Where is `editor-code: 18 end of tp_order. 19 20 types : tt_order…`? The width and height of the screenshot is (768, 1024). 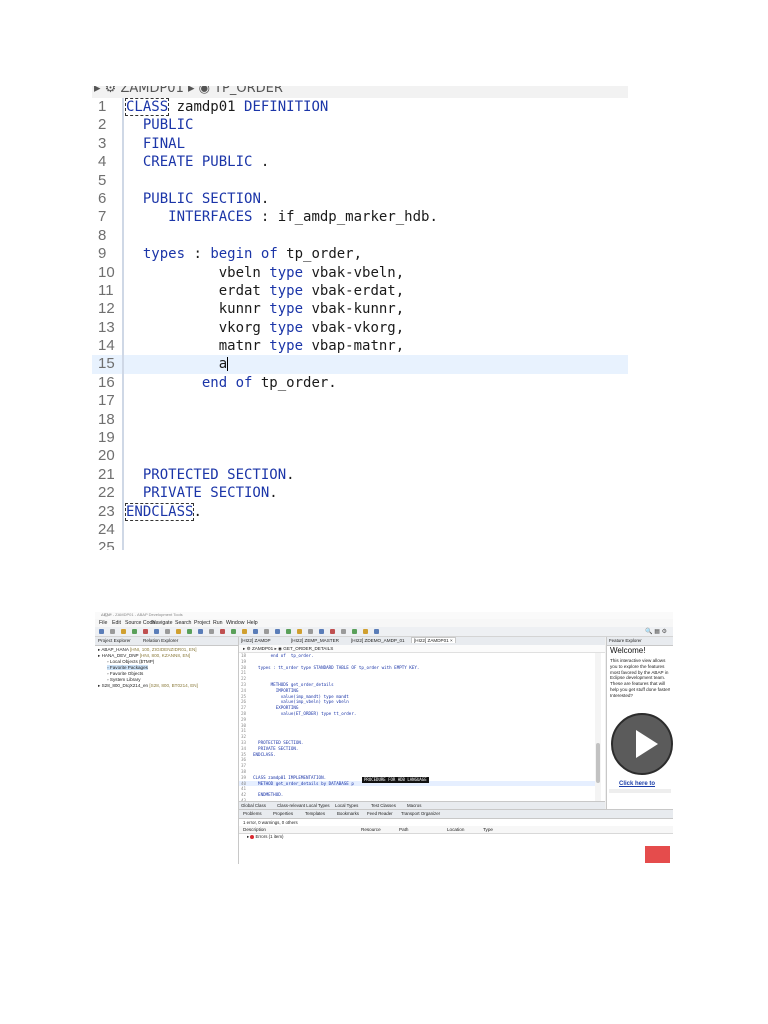 editor-code: 18 end of tp_order. 19 20 types : tt_order… is located at coordinates (417, 731).